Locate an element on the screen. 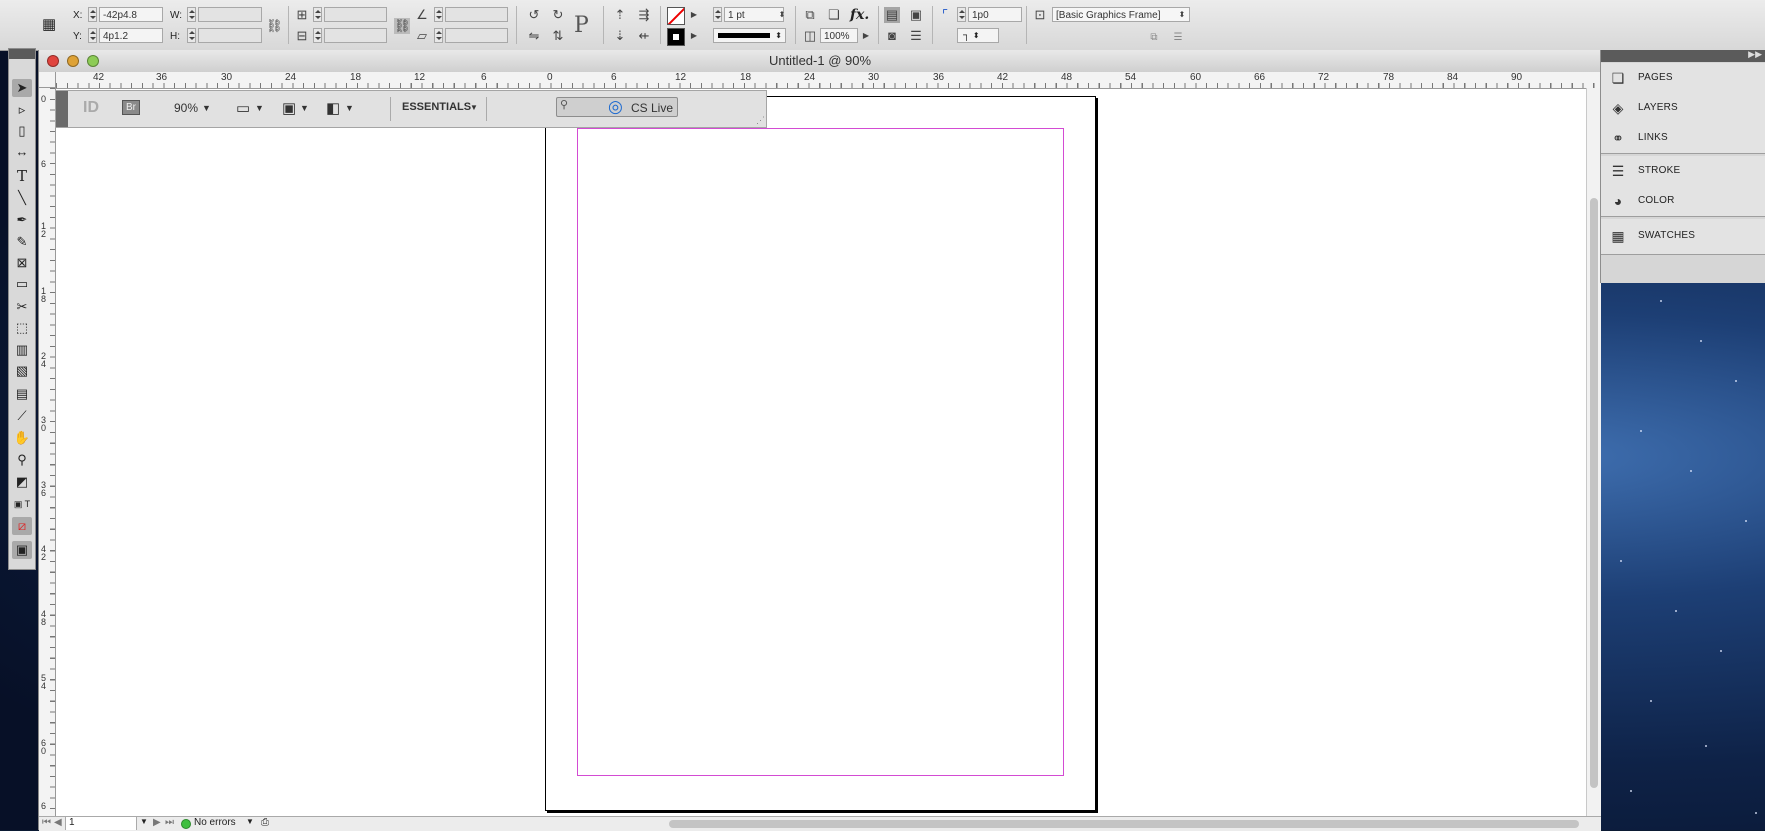 This screenshot has width=1765, height=831. ruler-origin is located at coordinates (47, 80).